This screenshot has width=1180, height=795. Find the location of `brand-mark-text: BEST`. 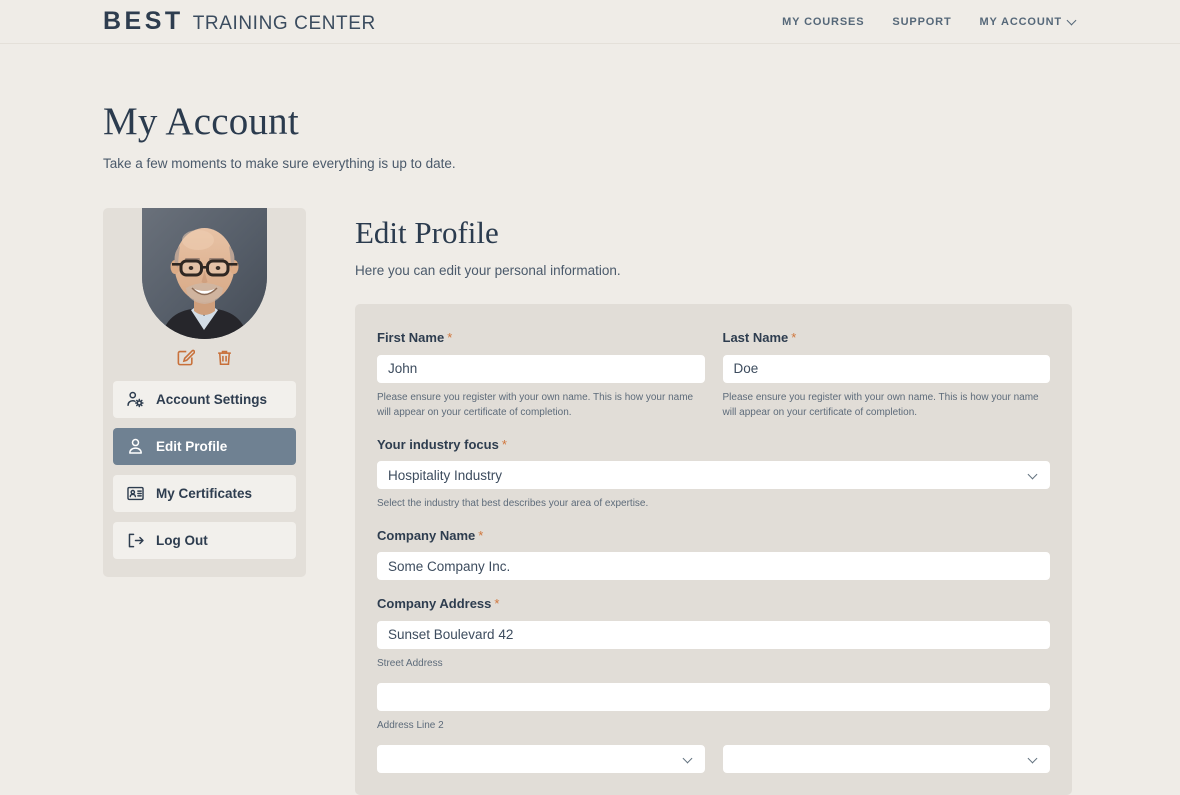

brand-mark-text: BEST is located at coordinates (143, 21).